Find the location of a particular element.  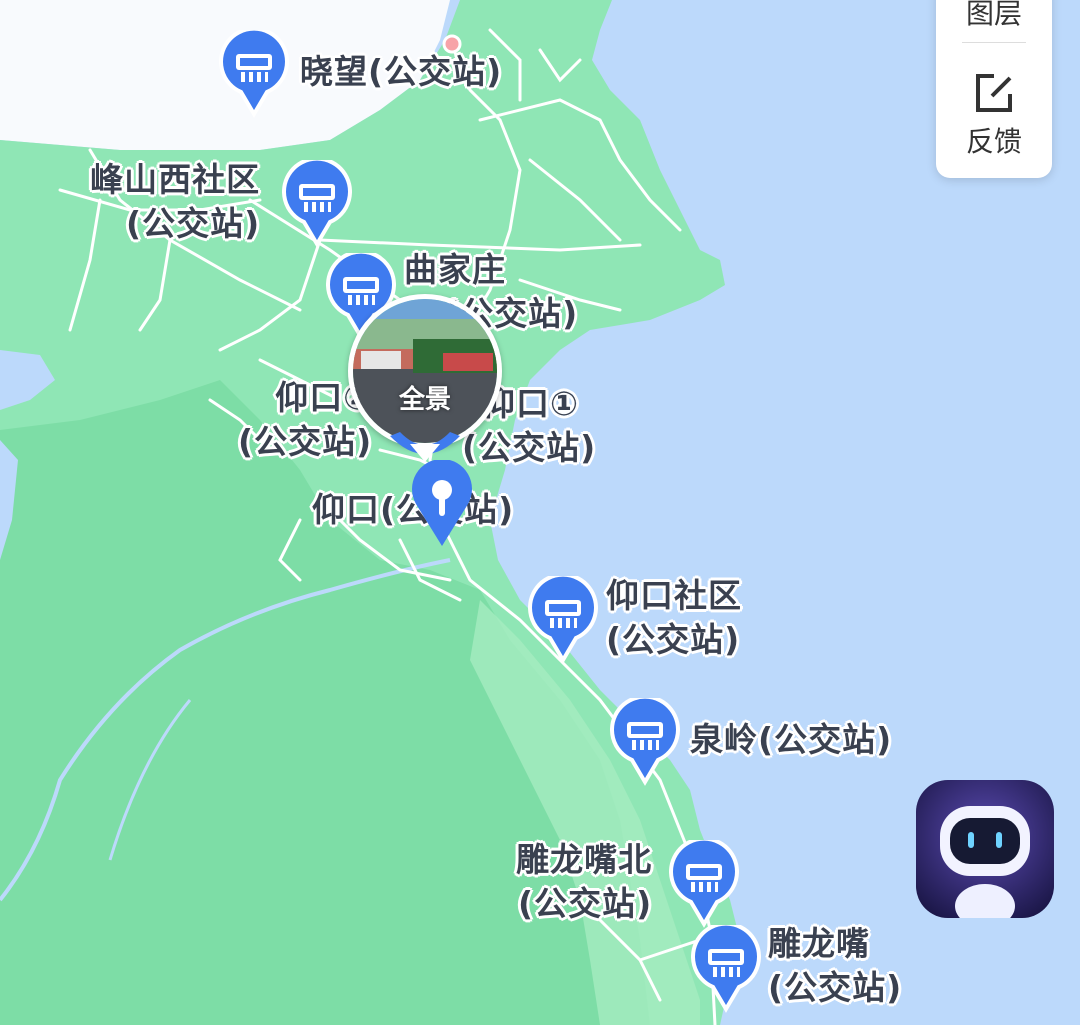

panorama-label: 全景 is located at coordinates (424, 400).